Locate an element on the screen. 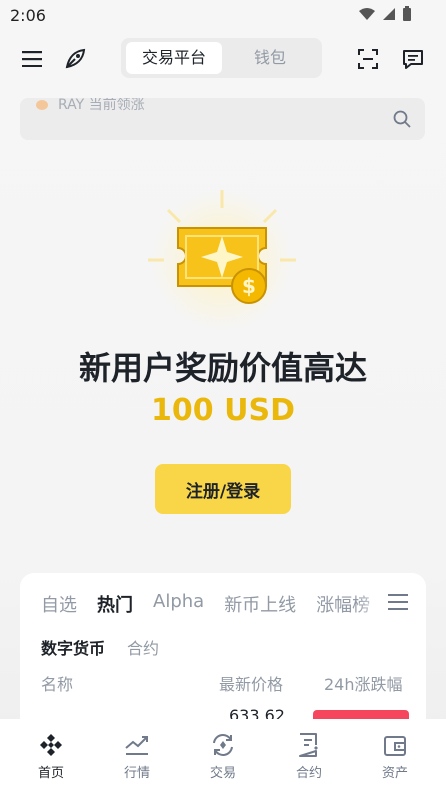  nav-trade: 交易 is located at coordinates (223, 757).